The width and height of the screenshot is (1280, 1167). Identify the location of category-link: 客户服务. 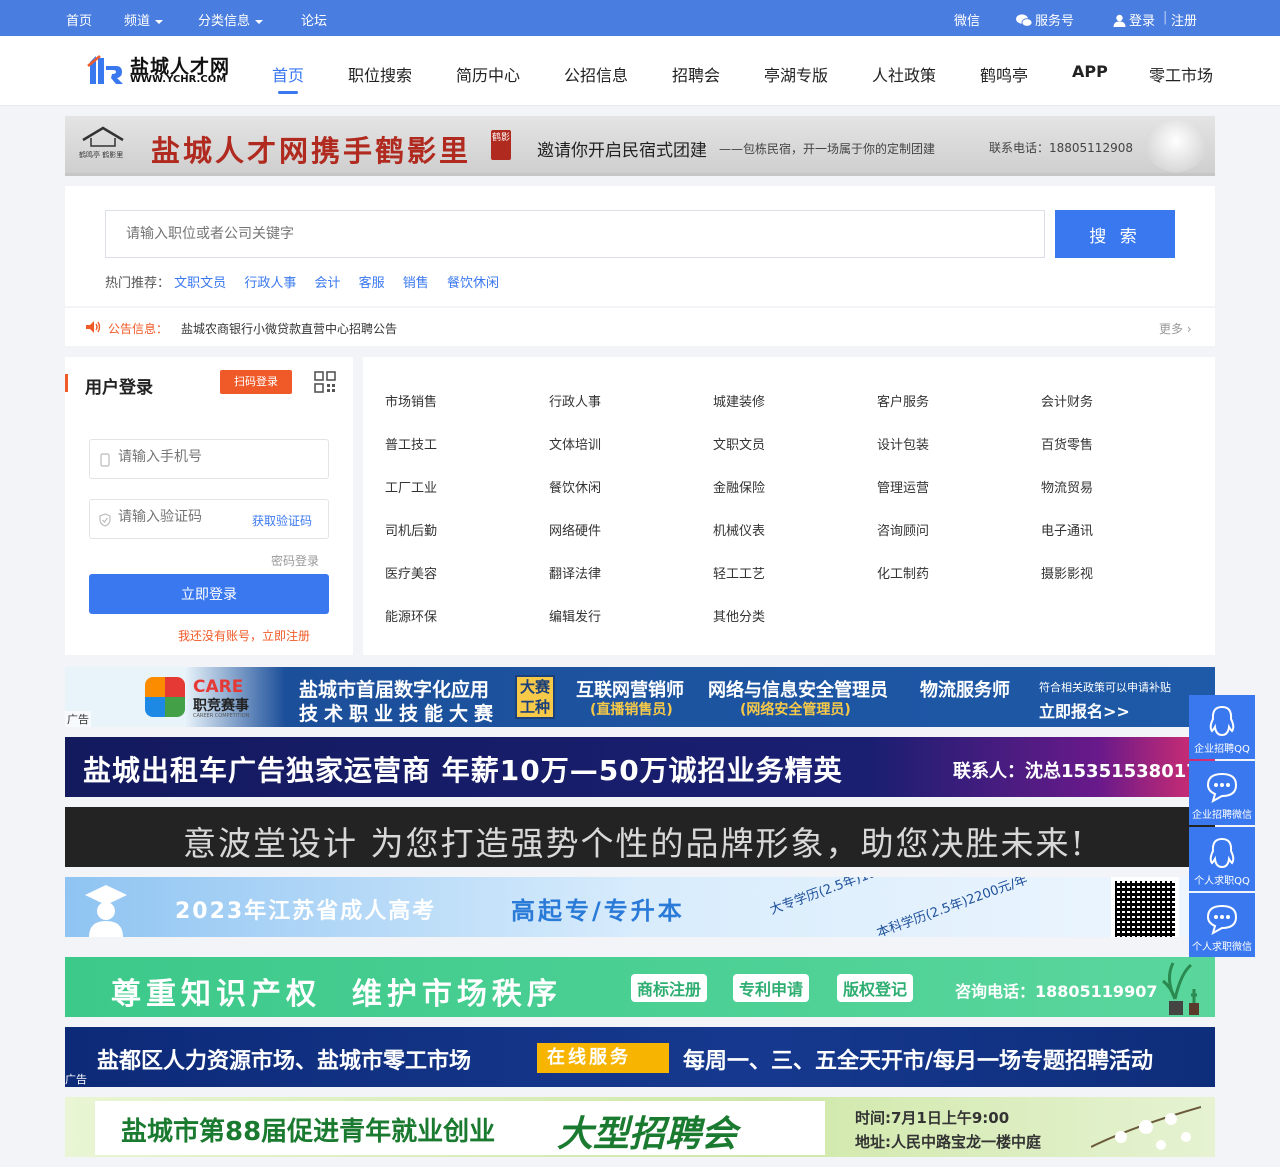
(903, 400).